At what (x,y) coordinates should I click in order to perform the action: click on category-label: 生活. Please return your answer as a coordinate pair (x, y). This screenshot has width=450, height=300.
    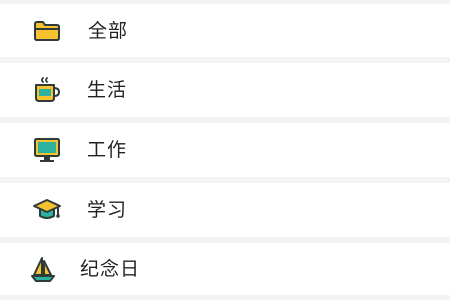
    Looking at the image, I should click on (107, 90).